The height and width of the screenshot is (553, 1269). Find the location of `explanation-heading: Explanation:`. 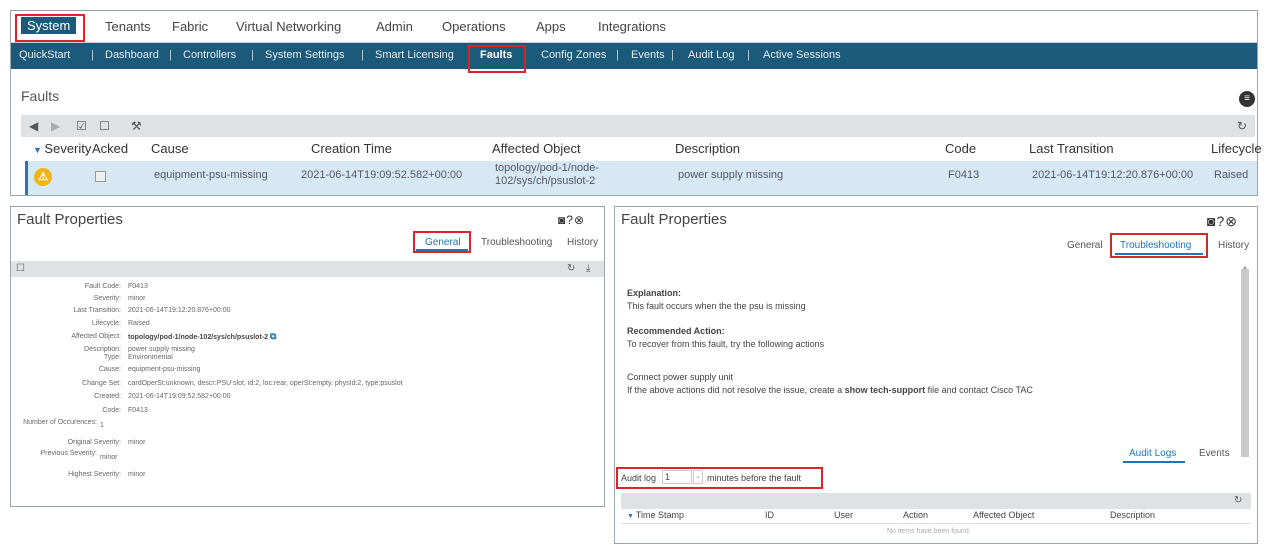

explanation-heading: Explanation: is located at coordinates (654, 293).